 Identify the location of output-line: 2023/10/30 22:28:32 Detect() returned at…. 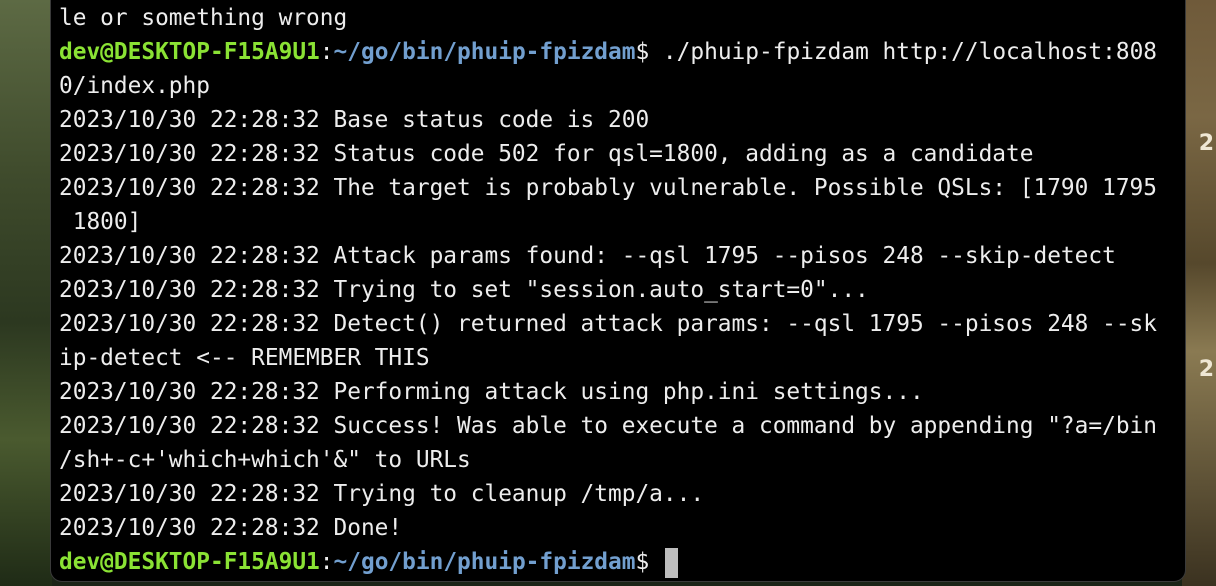
(608, 324).